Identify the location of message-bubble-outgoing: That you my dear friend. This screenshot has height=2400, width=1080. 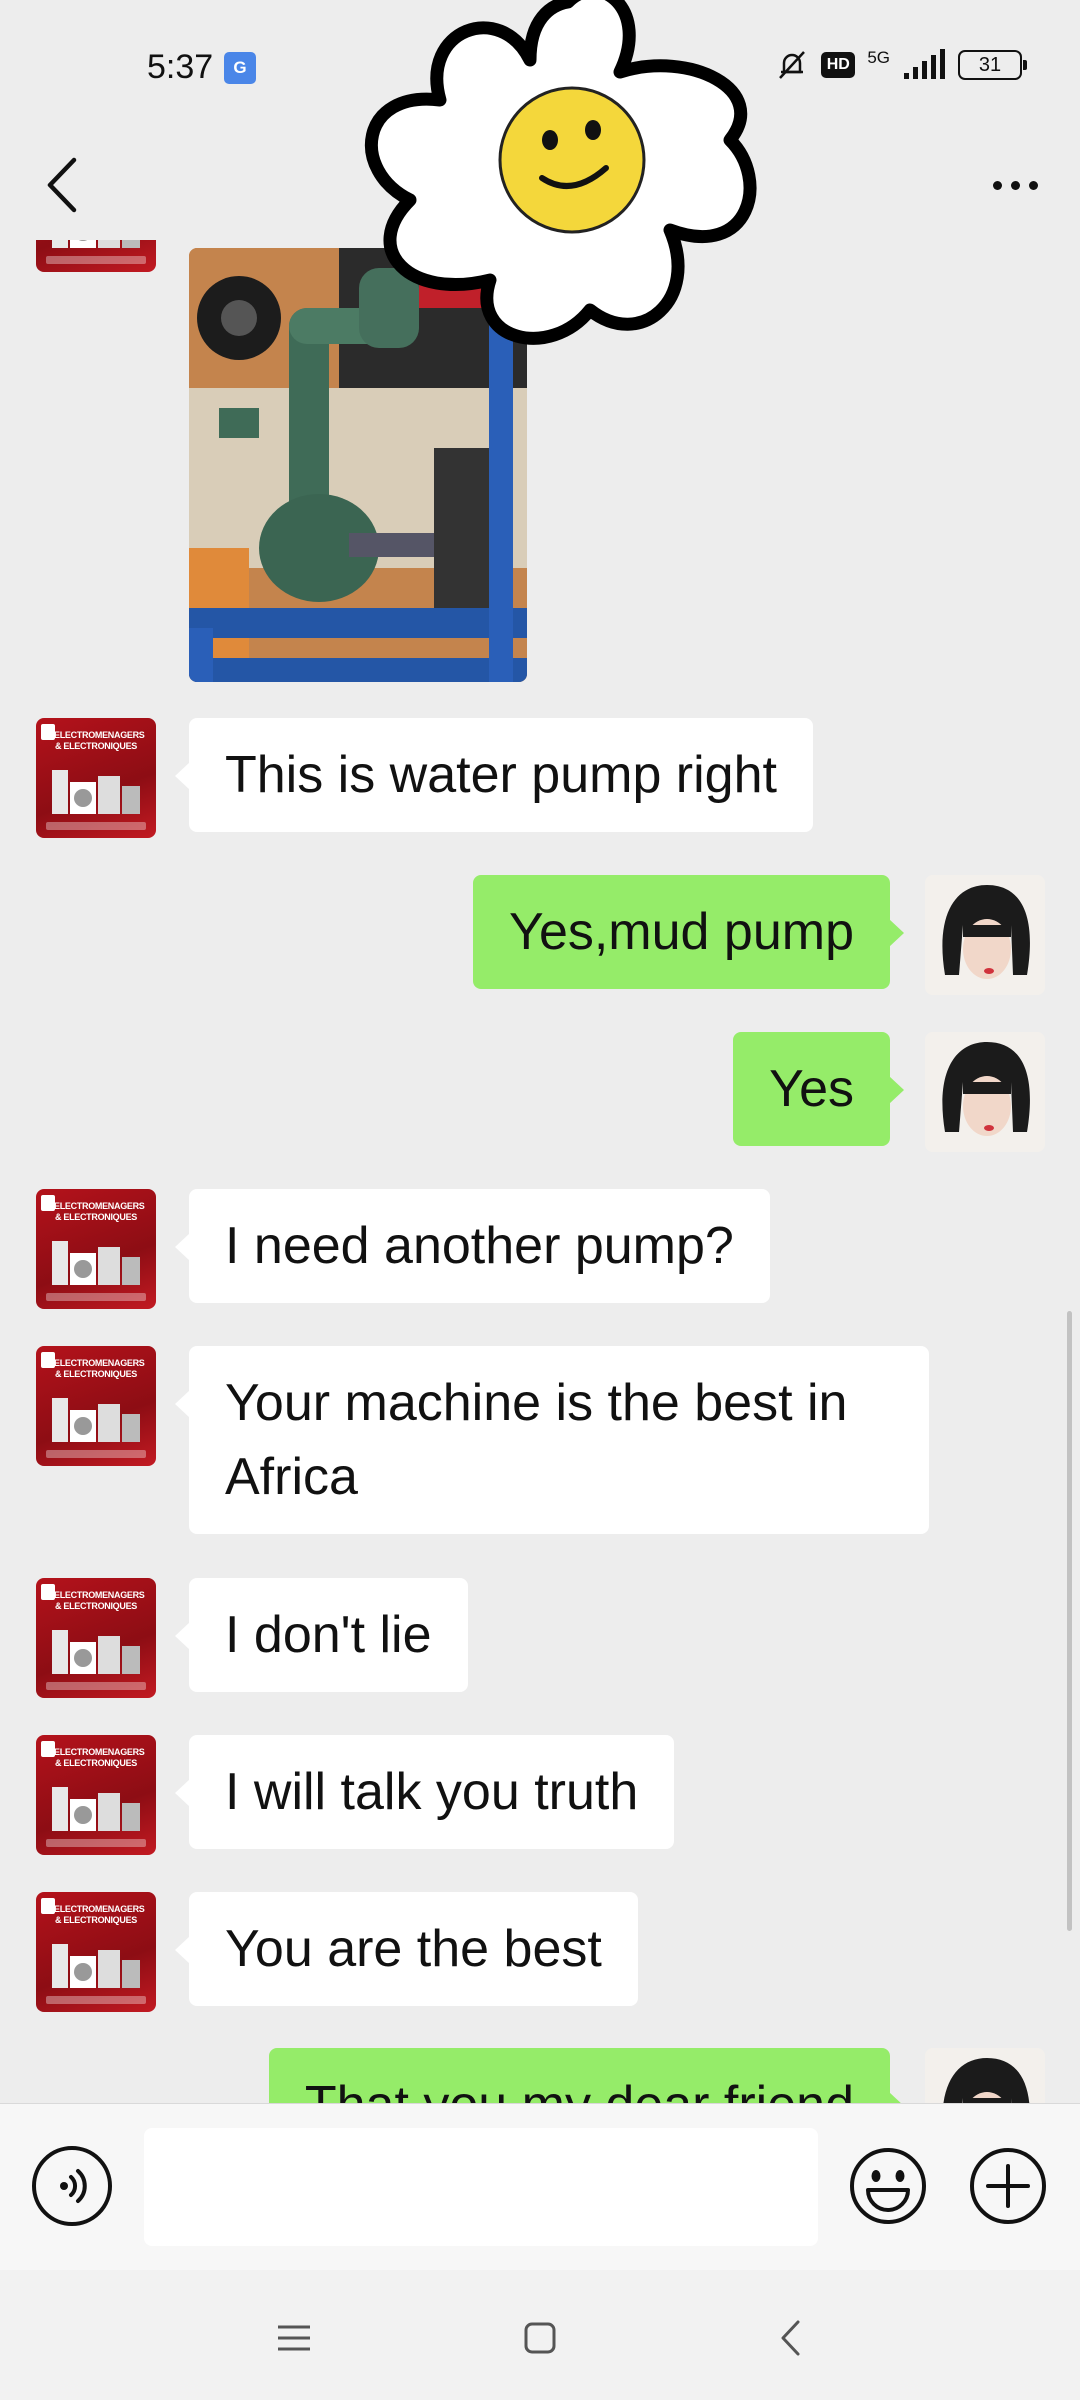
(586, 2075).